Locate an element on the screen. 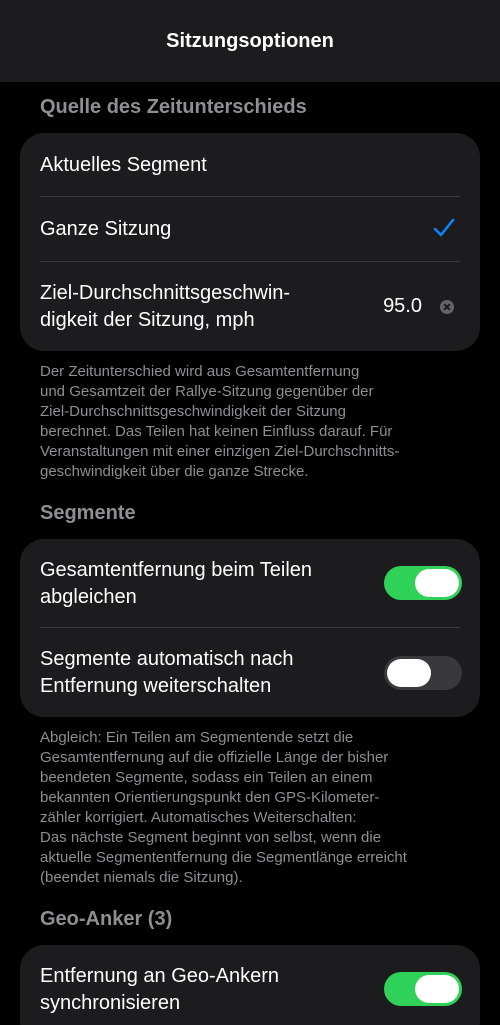 The width and height of the screenshot is (500, 1025). section-header-segments: Segmente is located at coordinates (88, 513).